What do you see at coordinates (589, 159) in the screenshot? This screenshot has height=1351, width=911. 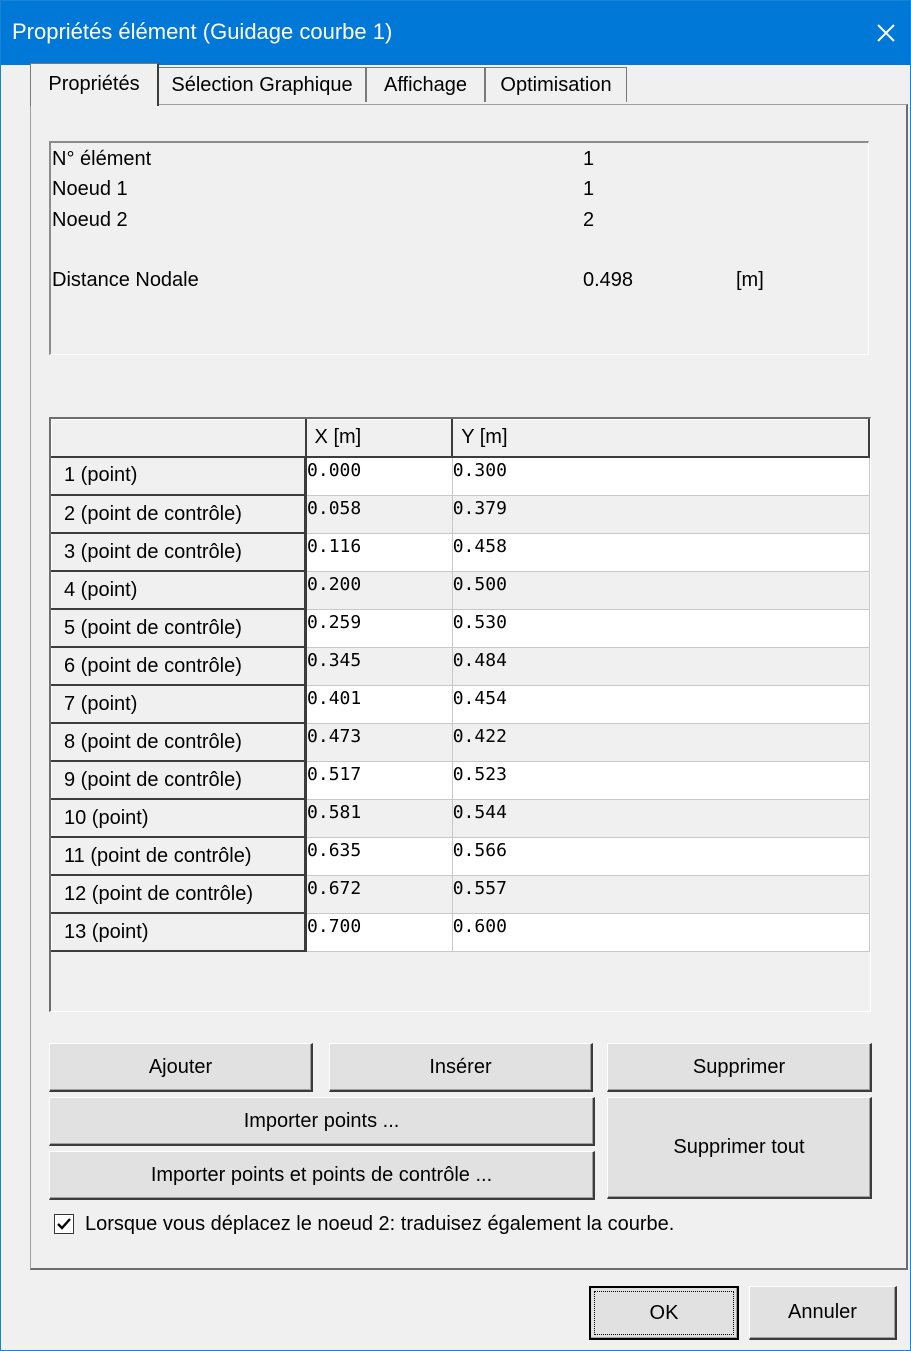 I see `element-number-value: 1` at bounding box center [589, 159].